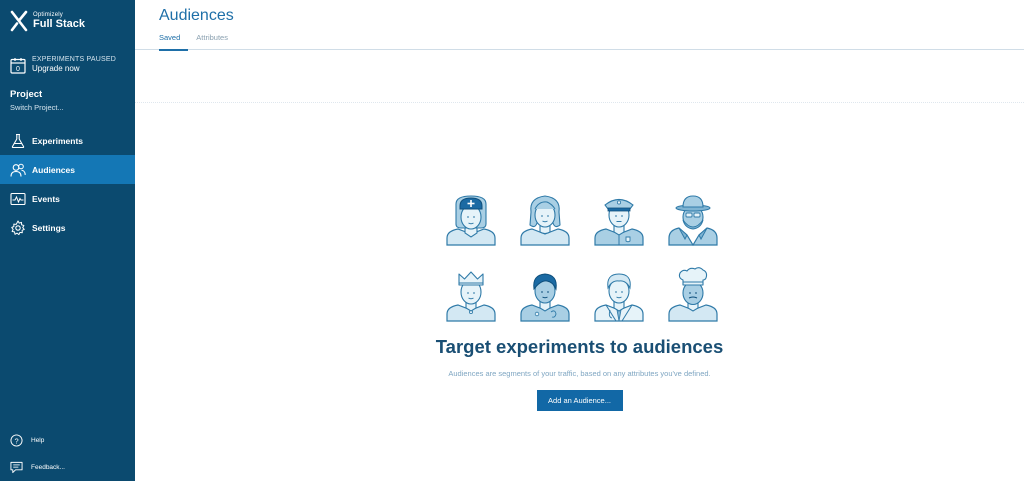 The height and width of the screenshot is (481, 1024). Describe the element at coordinates (579, 346) in the screenshot. I see `empty-state-title: Target experiments to audiences` at that location.